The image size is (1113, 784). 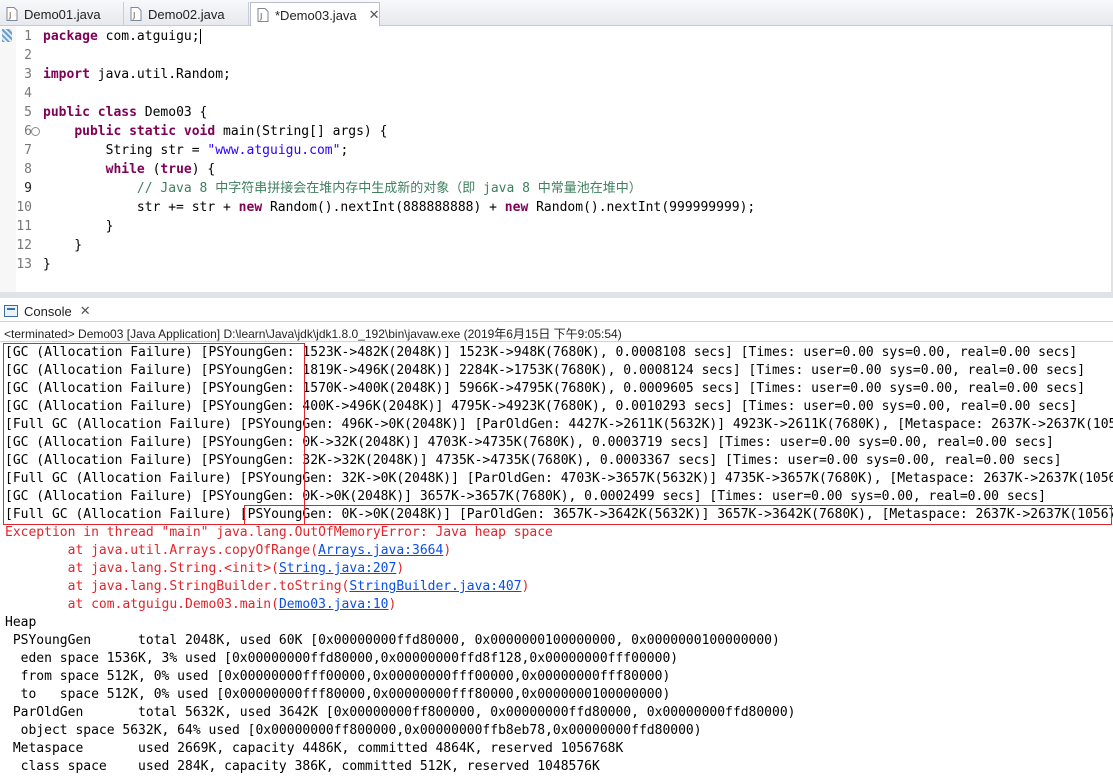 What do you see at coordinates (177, 586) in the screenshot?
I see `output-text: at java.lang.StringBuilder.toString(` at bounding box center [177, 586].